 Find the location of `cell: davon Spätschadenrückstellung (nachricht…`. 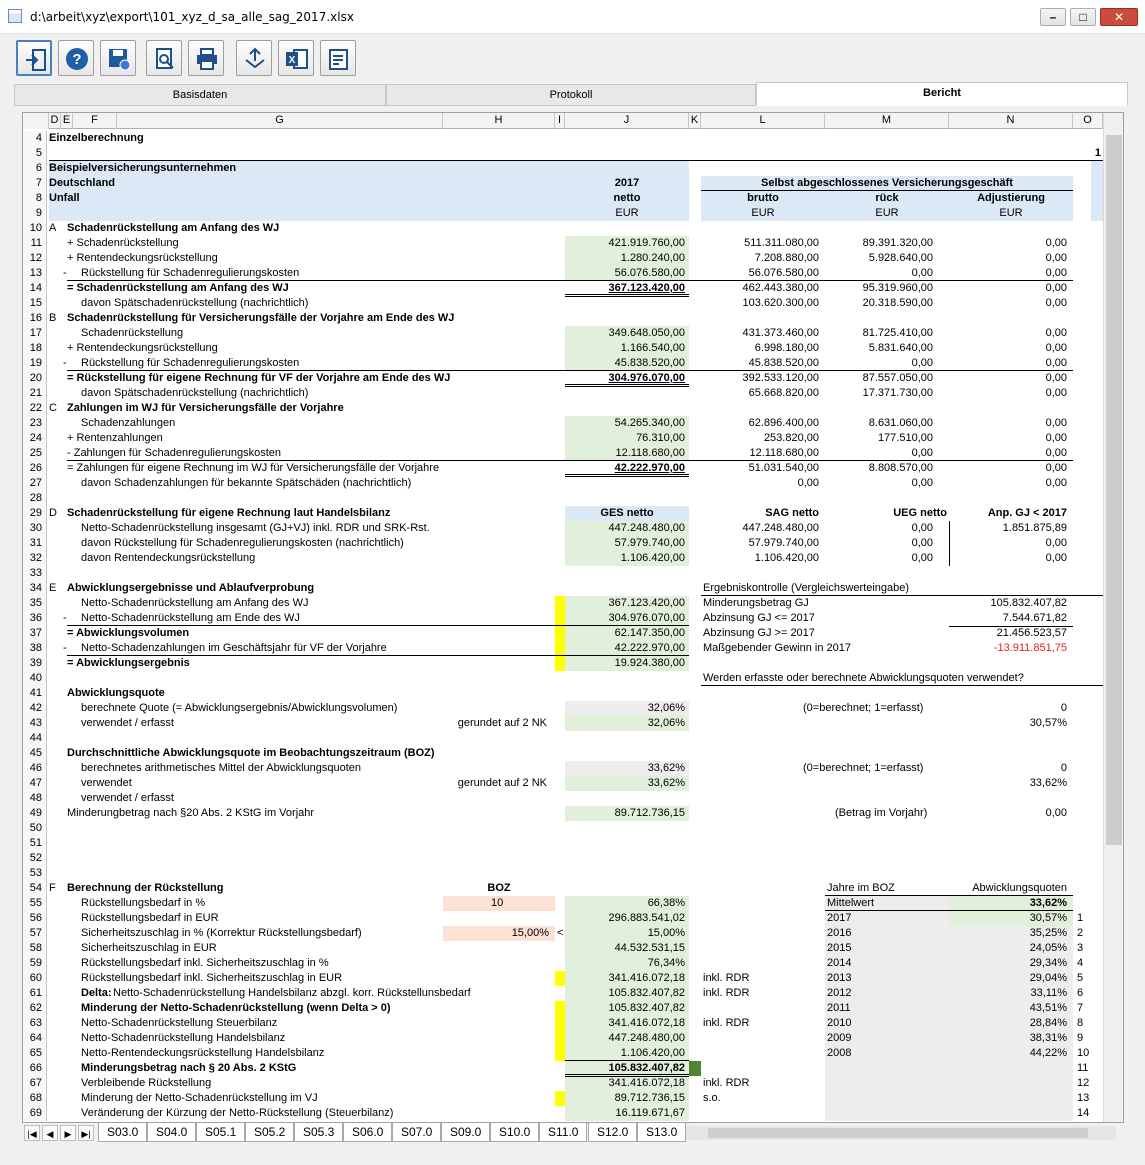

cell: davon Spätschadenrückstellung (nachricht… is located at coordinates (316, 393).